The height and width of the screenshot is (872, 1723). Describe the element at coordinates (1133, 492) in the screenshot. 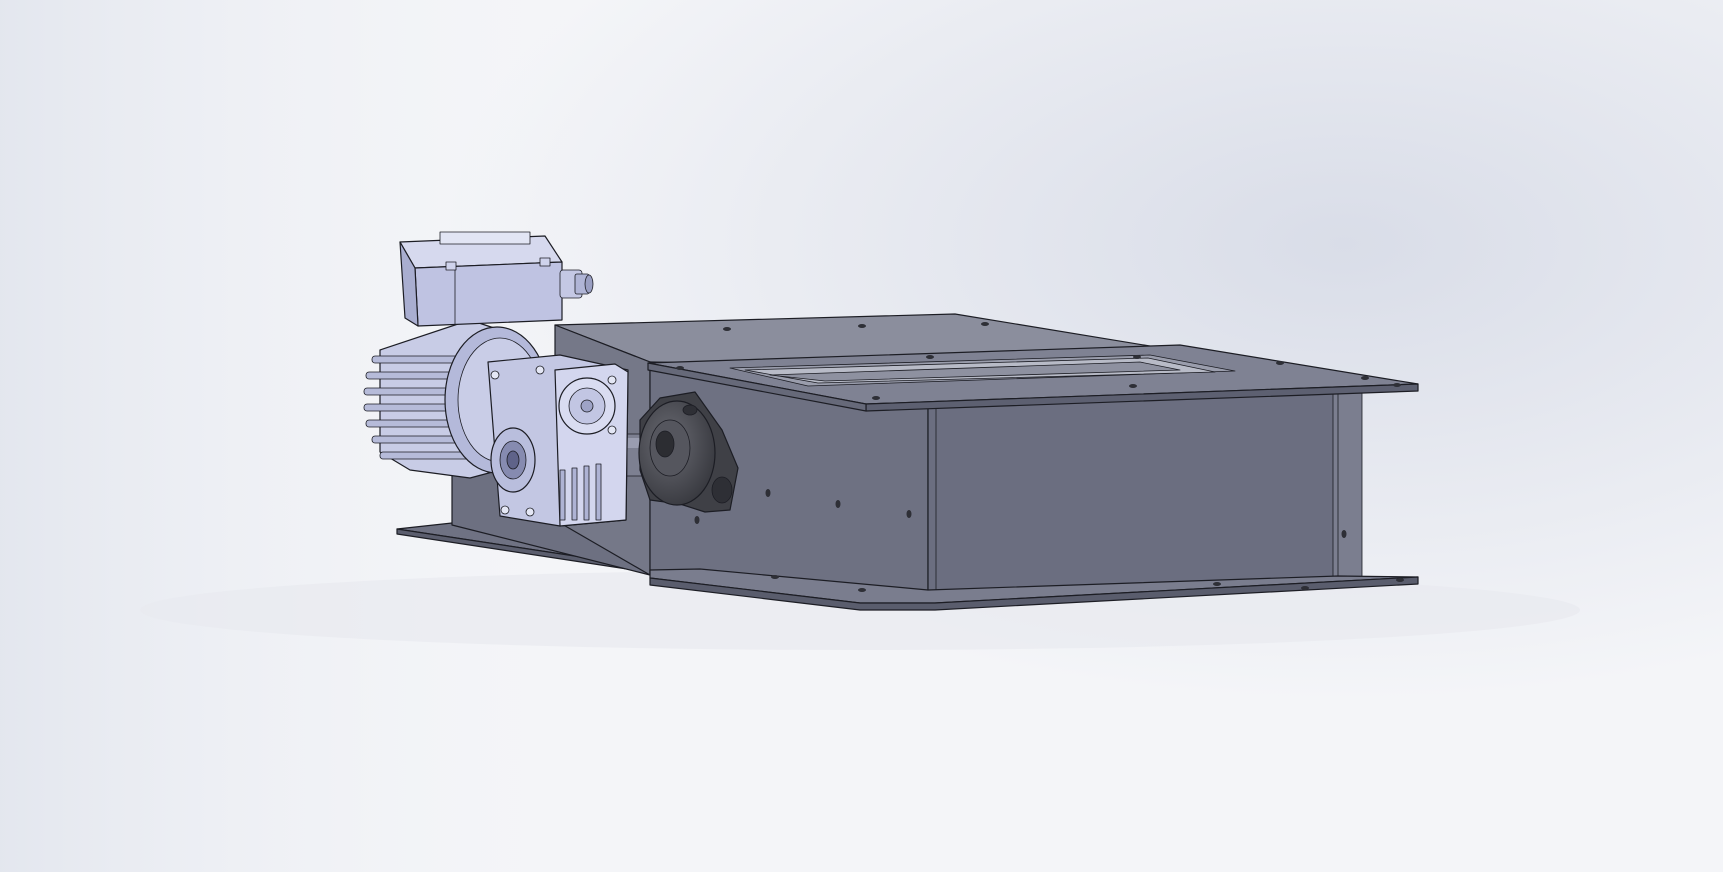

I see `front-face` at that location.